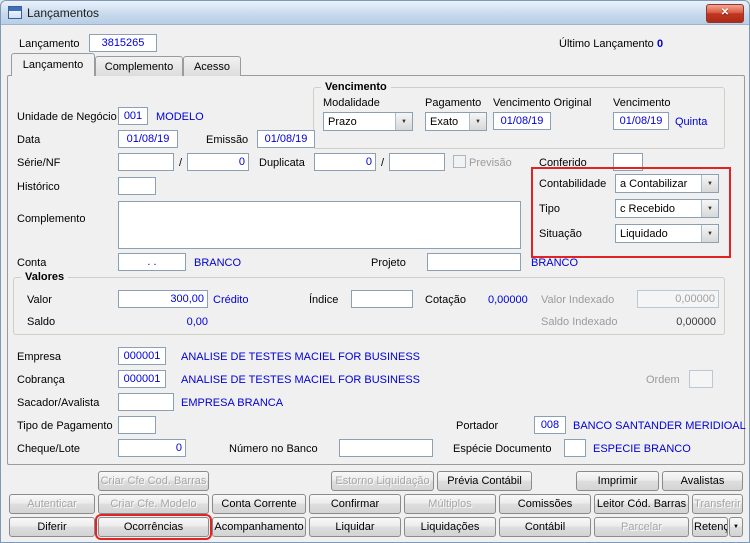 The height and width of the screenshot is (543, 750). I want to click on close-button: ✕, so click(725, 13).